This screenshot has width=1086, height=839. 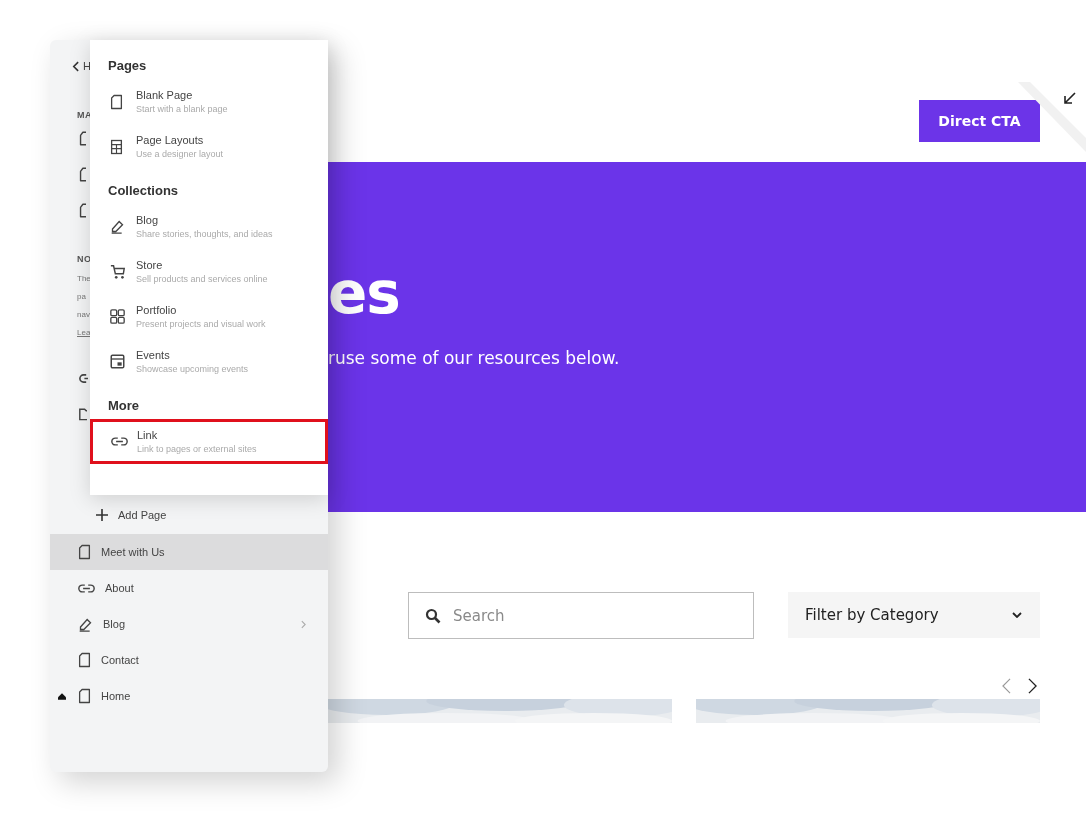 I want to click on menu-heading: Collections, so click(x=143, y=190).